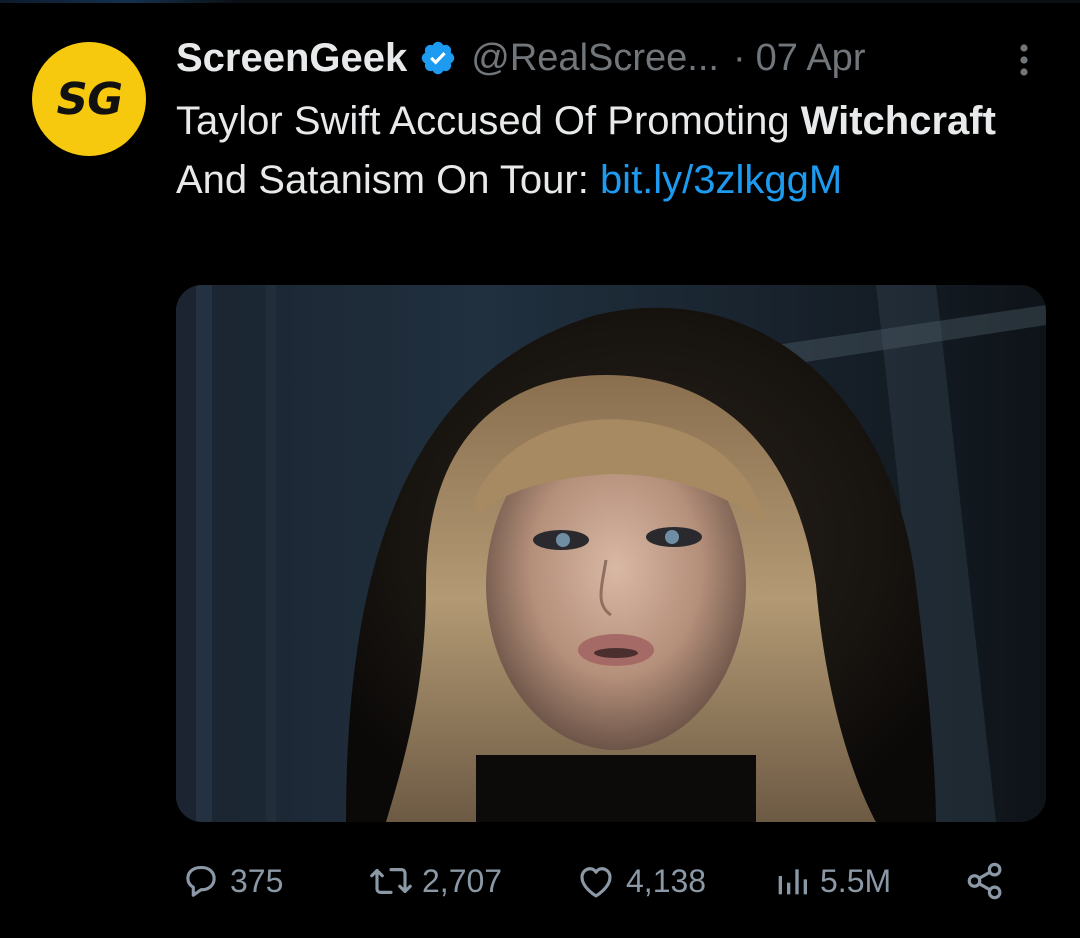  Describe the element at coordinates (391, 881) in the screenshot. I see `retweet-icon` at that location.